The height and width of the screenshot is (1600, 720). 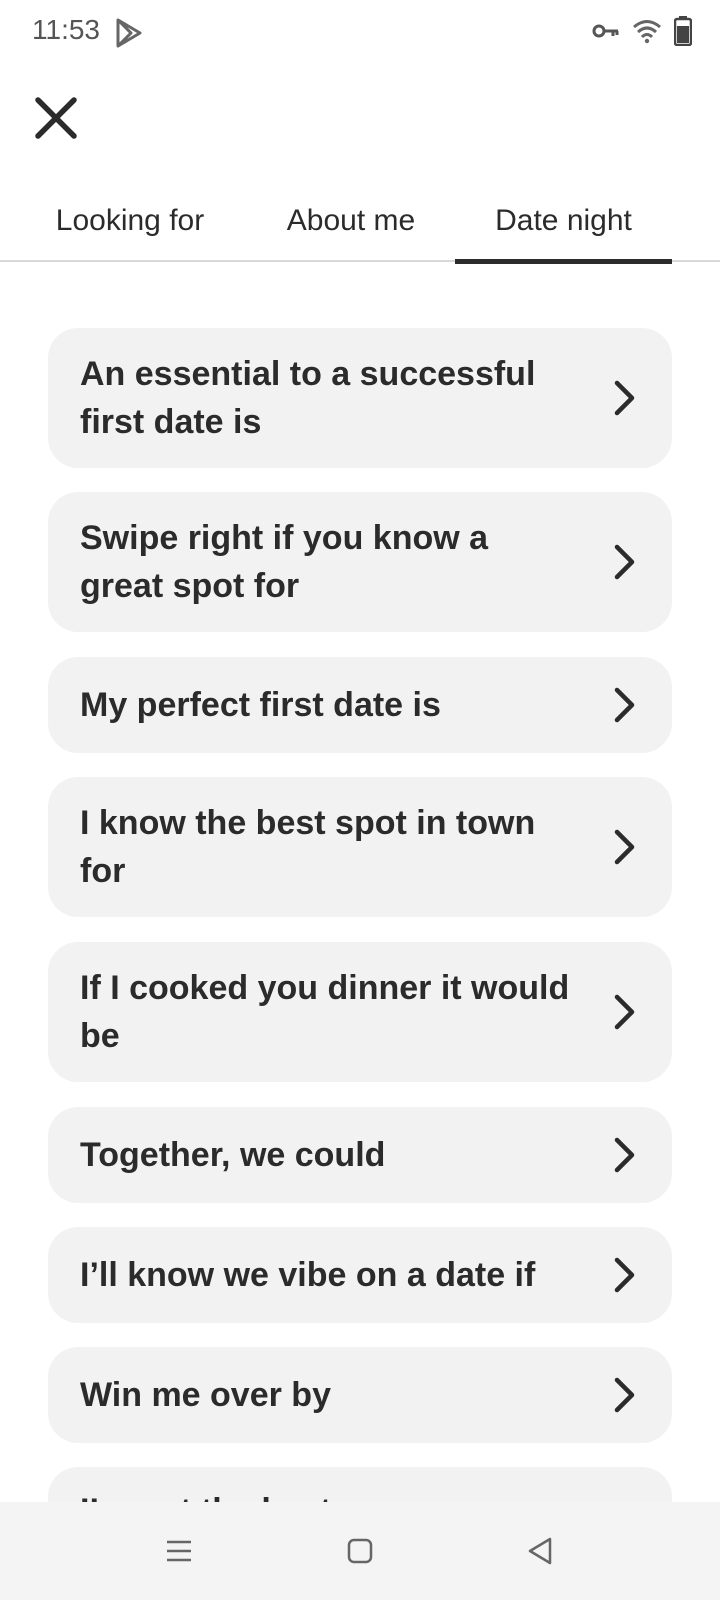 I want to click on menu-button, so click(x=179, y=1553).